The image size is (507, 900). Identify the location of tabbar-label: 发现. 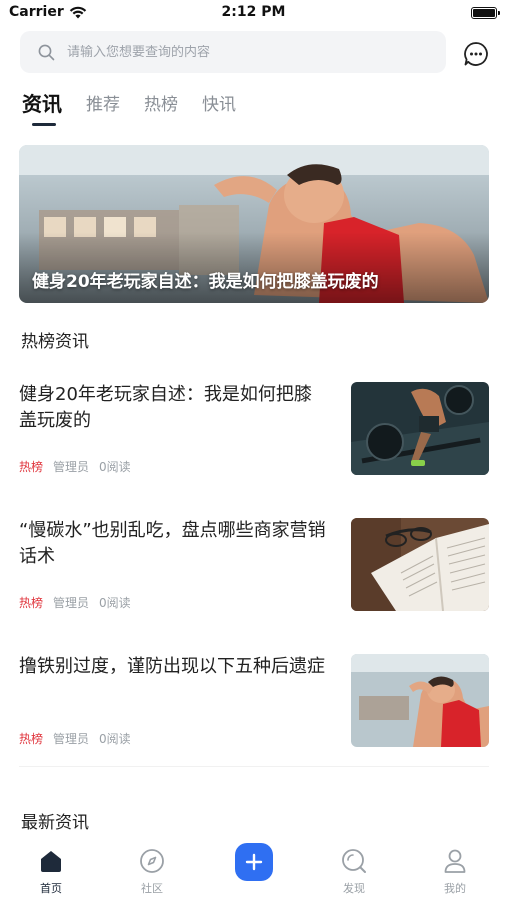
(354, 888).